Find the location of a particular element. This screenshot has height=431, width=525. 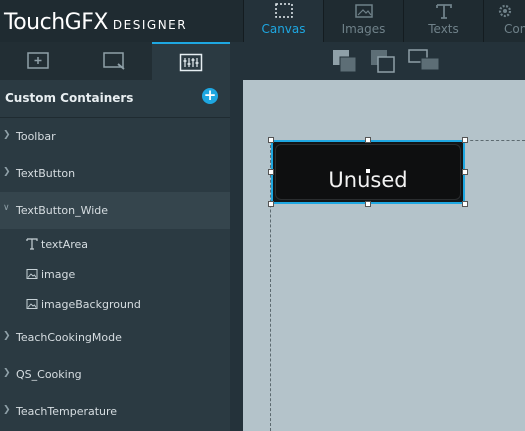

resize-handle-left is located at coordinates (271, 172).